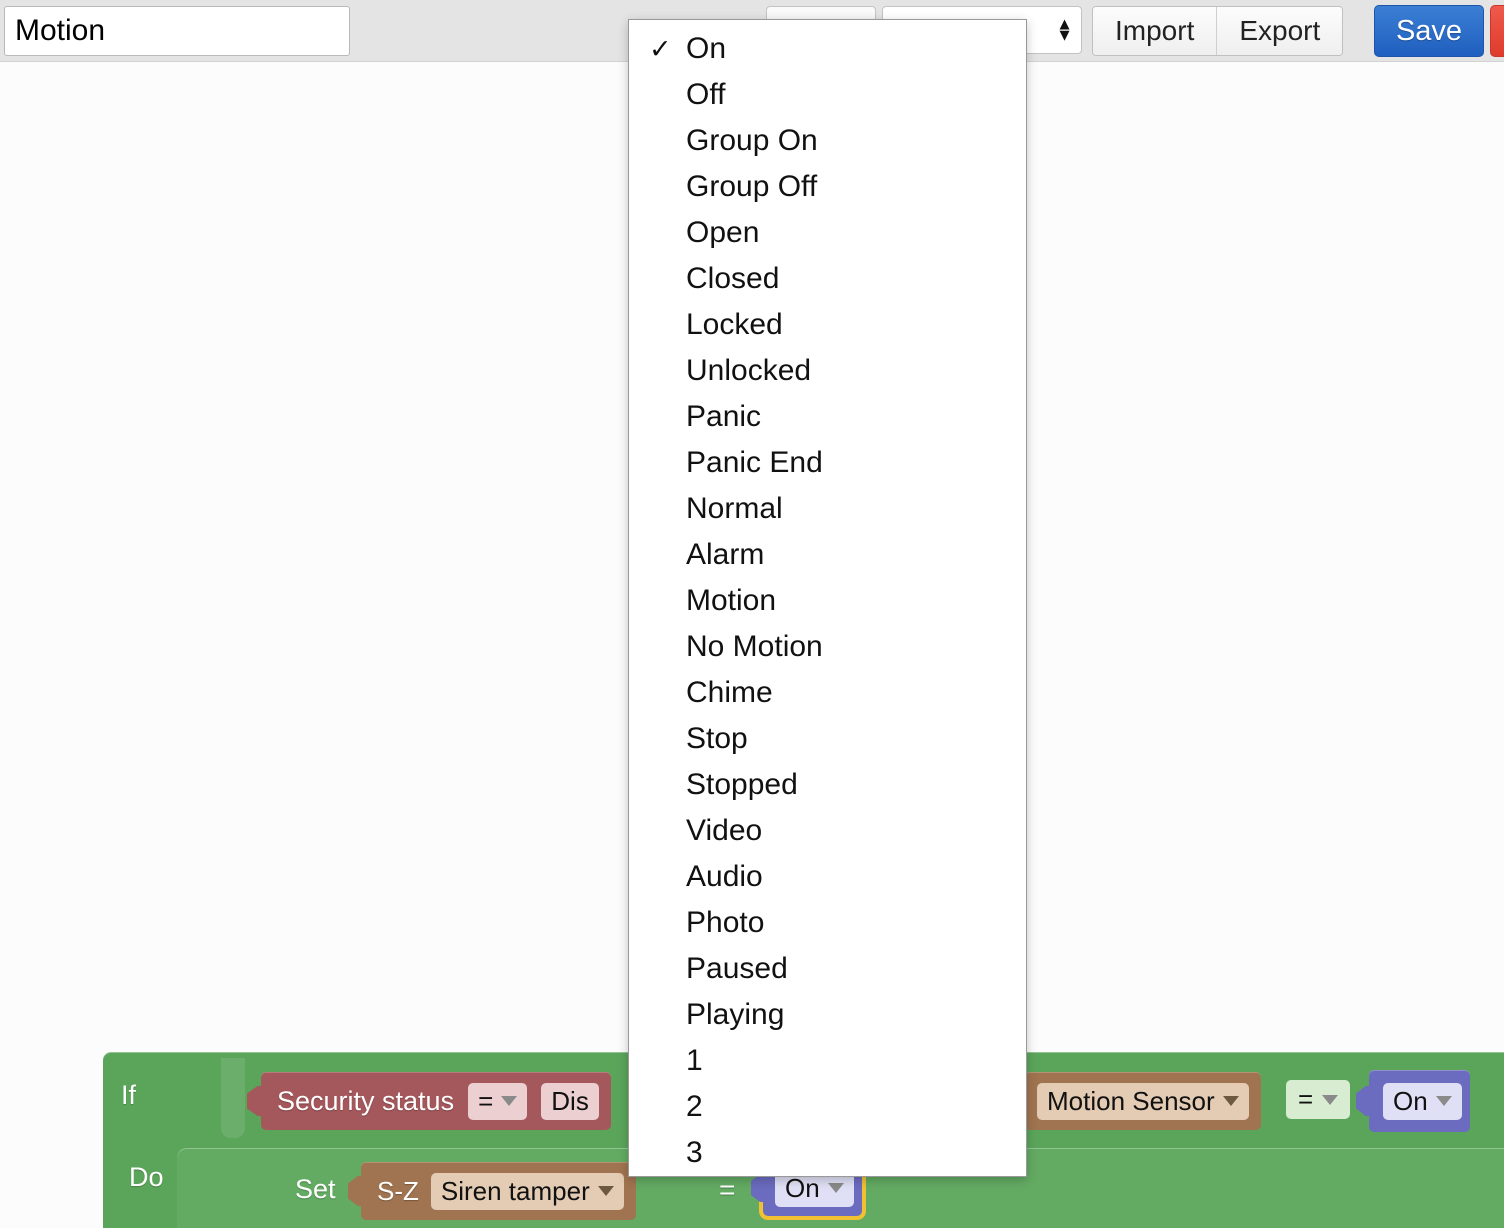 This screenshot has width=1504, height=1228. Describe the element at coordinates (754, 462) in the screenshot. I see `menu-item-label: Panic End` at that location.